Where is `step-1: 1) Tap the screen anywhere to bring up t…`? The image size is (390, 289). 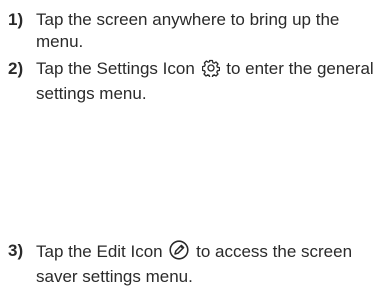 step-1: 1) Tap the screen anywhere to bring up t… is located at coordinates (197, 31).